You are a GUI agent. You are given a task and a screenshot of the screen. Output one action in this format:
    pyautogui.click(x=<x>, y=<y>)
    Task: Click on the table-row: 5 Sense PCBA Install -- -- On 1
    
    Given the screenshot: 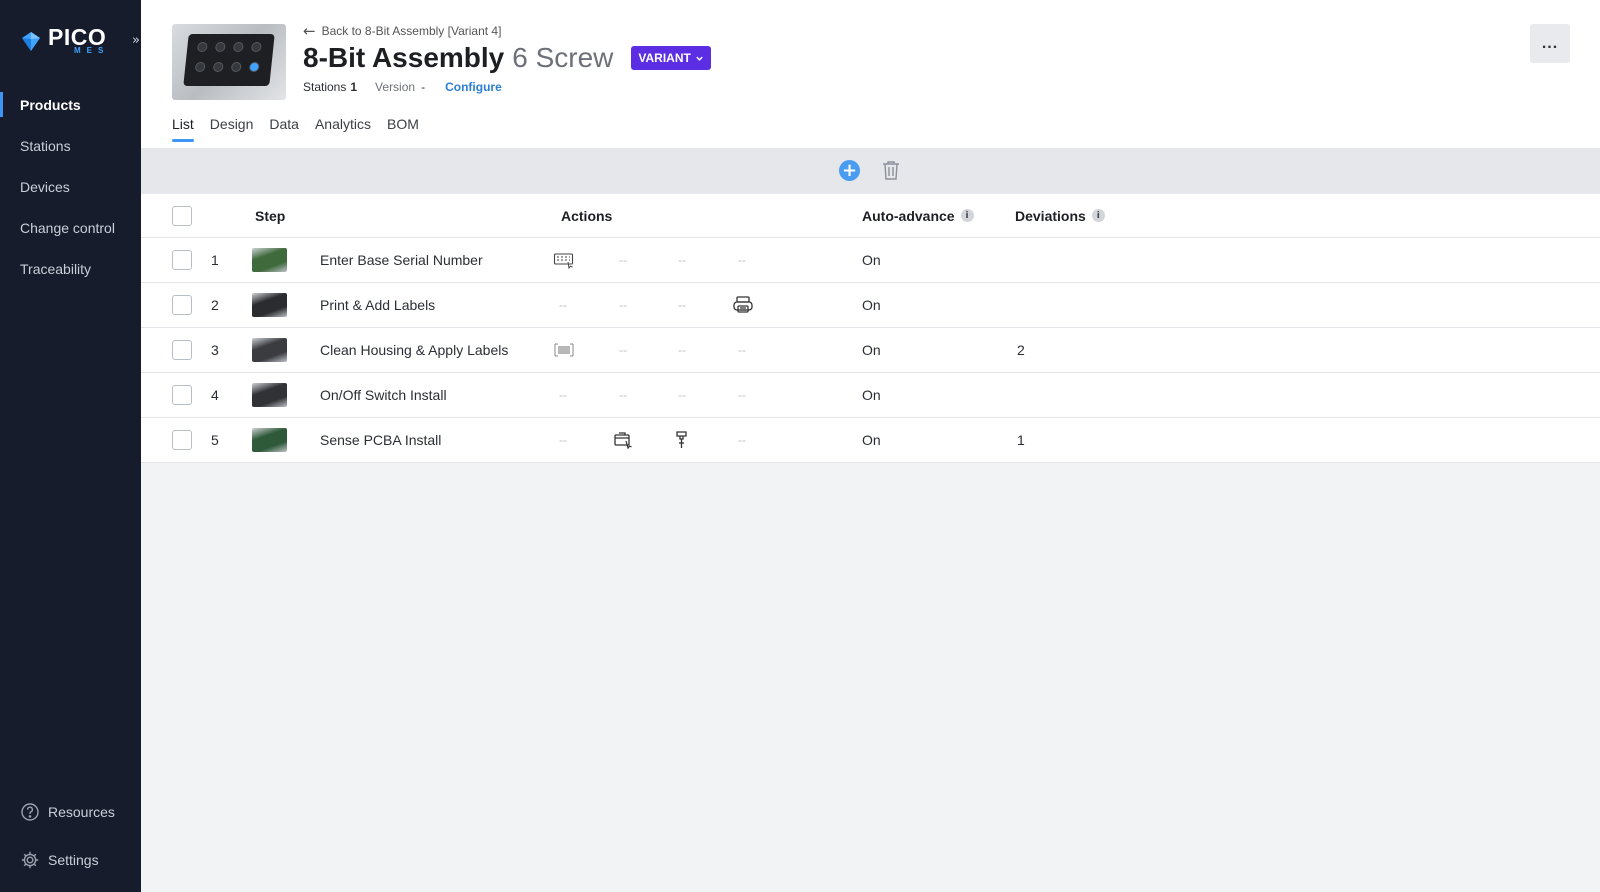 What is the action you would take?
    pyautogui.click(x=870, y=440)
    